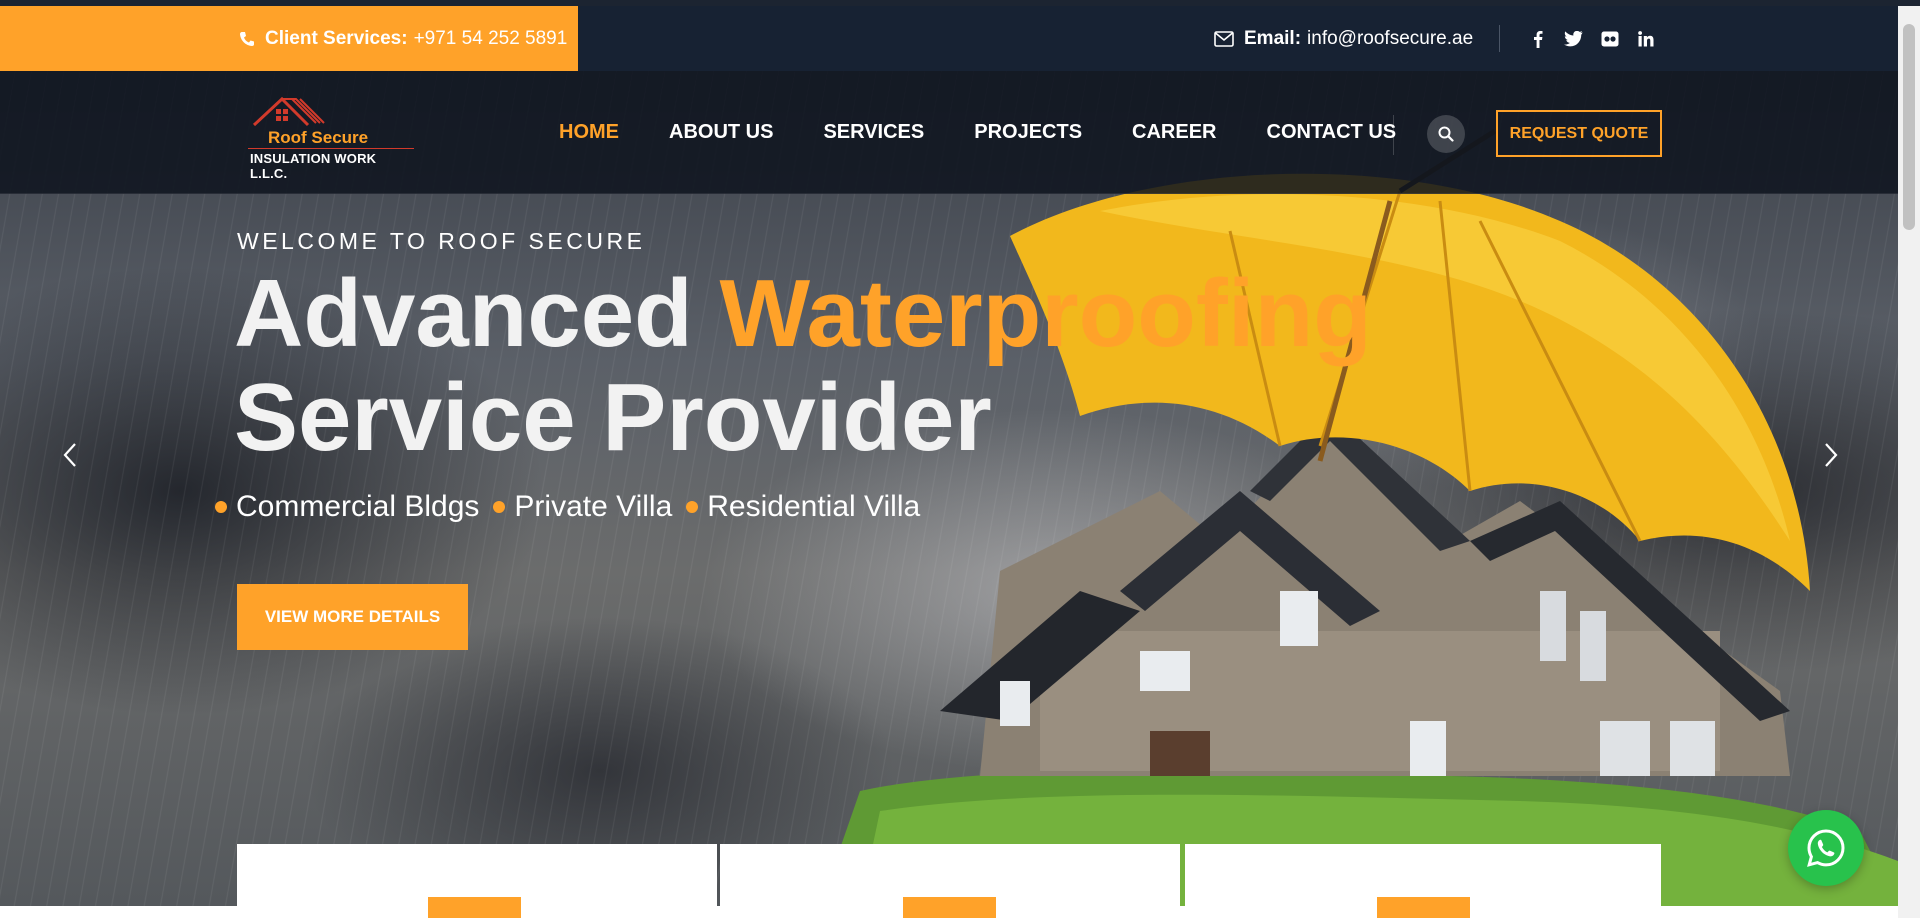 The height and width of the screenshot is (918, 1920). I want to click on linkedin-icon, so click(1646, 39).